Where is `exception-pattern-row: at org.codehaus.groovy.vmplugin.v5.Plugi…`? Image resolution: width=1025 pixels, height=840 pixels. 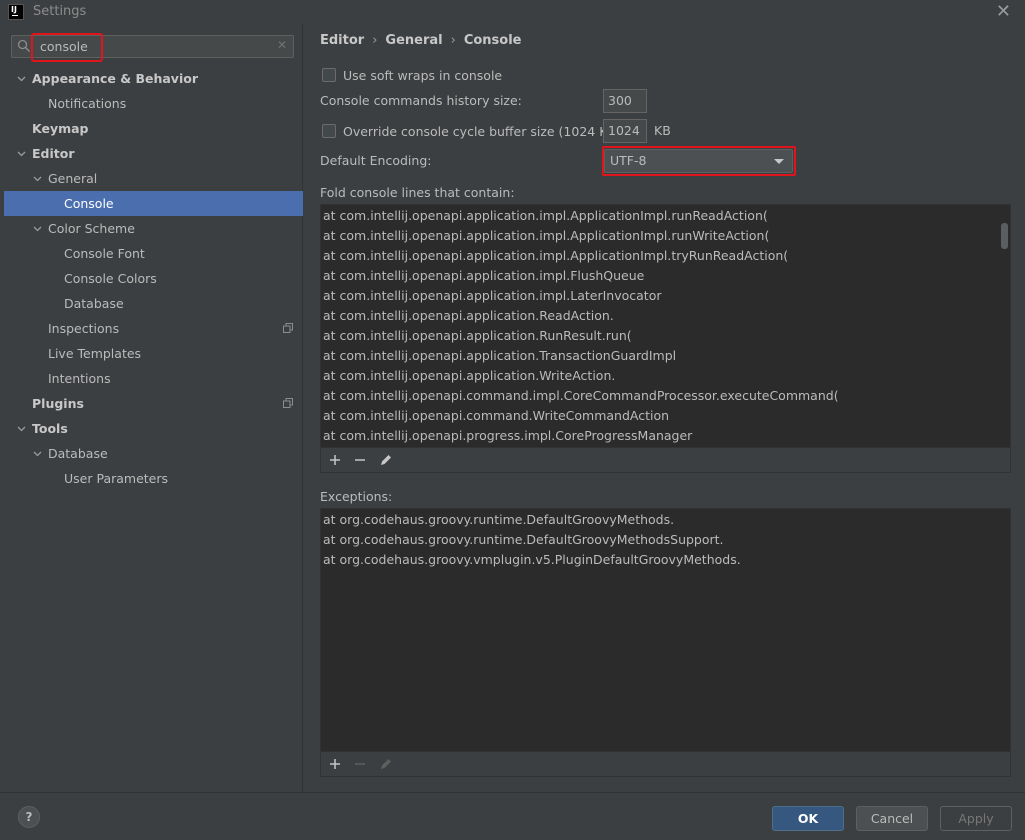 exception-pattern-row: at org.codehaus.groovy.vmplugin.v5.Plugi… is located at coordinates (532, 560).